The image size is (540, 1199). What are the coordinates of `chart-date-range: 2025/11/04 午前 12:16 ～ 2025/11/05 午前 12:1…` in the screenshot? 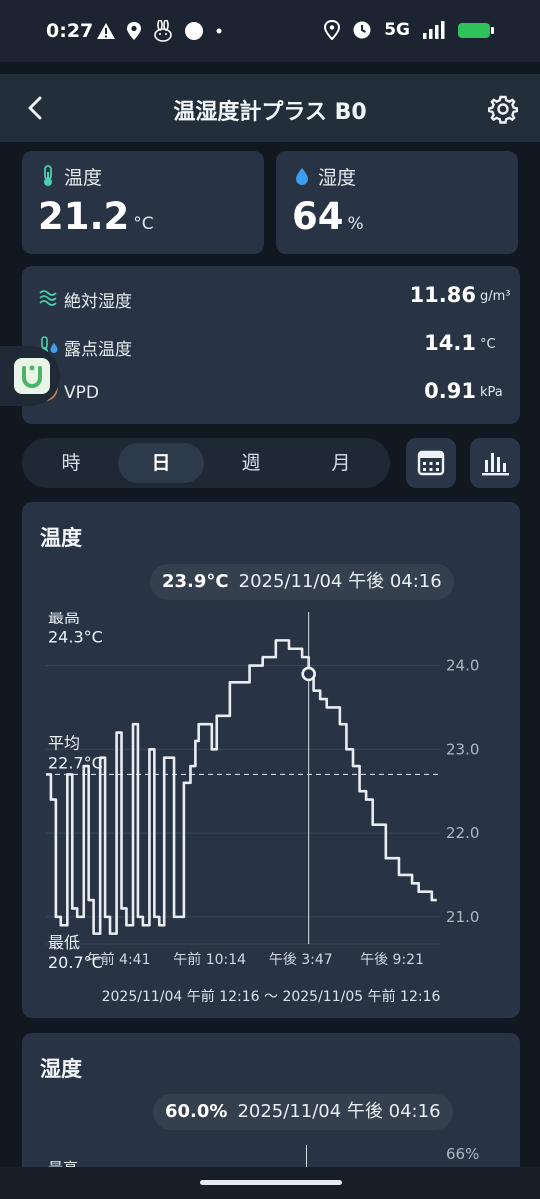 It's located at (271, 997).